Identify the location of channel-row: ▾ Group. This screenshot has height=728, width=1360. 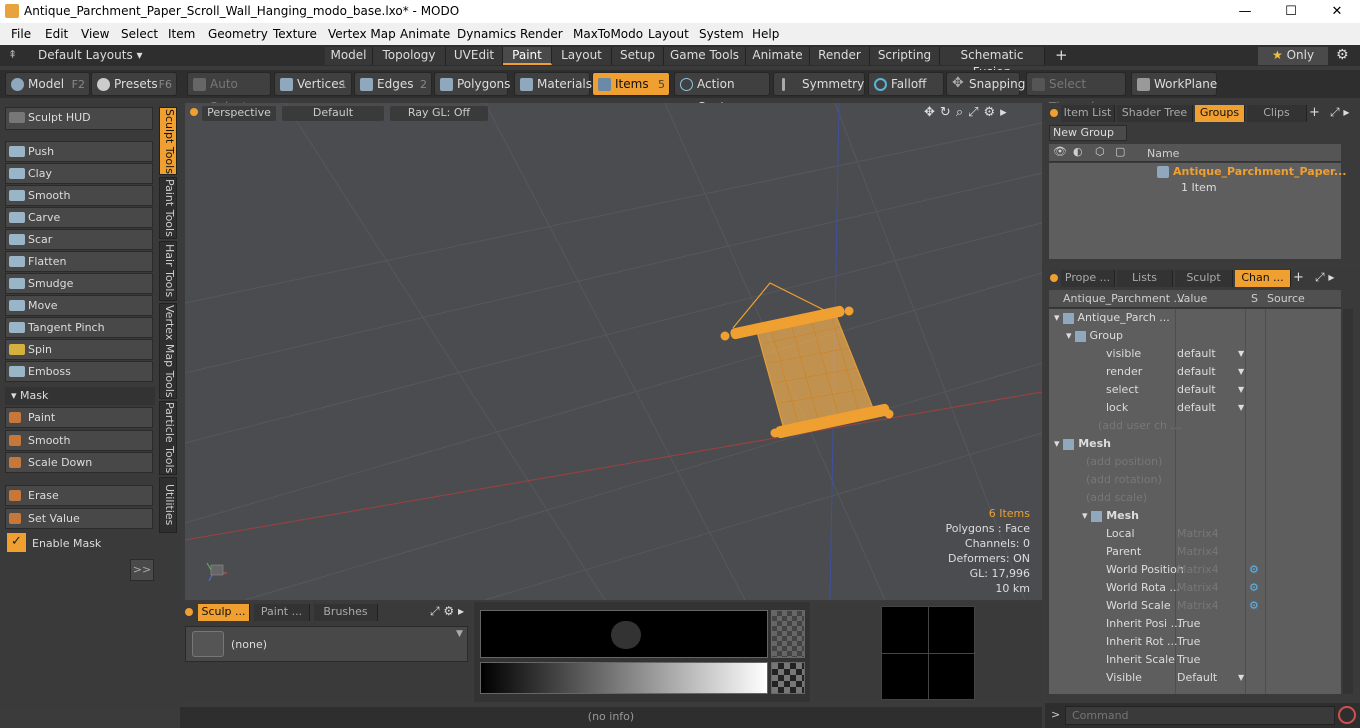
(1197, 336).